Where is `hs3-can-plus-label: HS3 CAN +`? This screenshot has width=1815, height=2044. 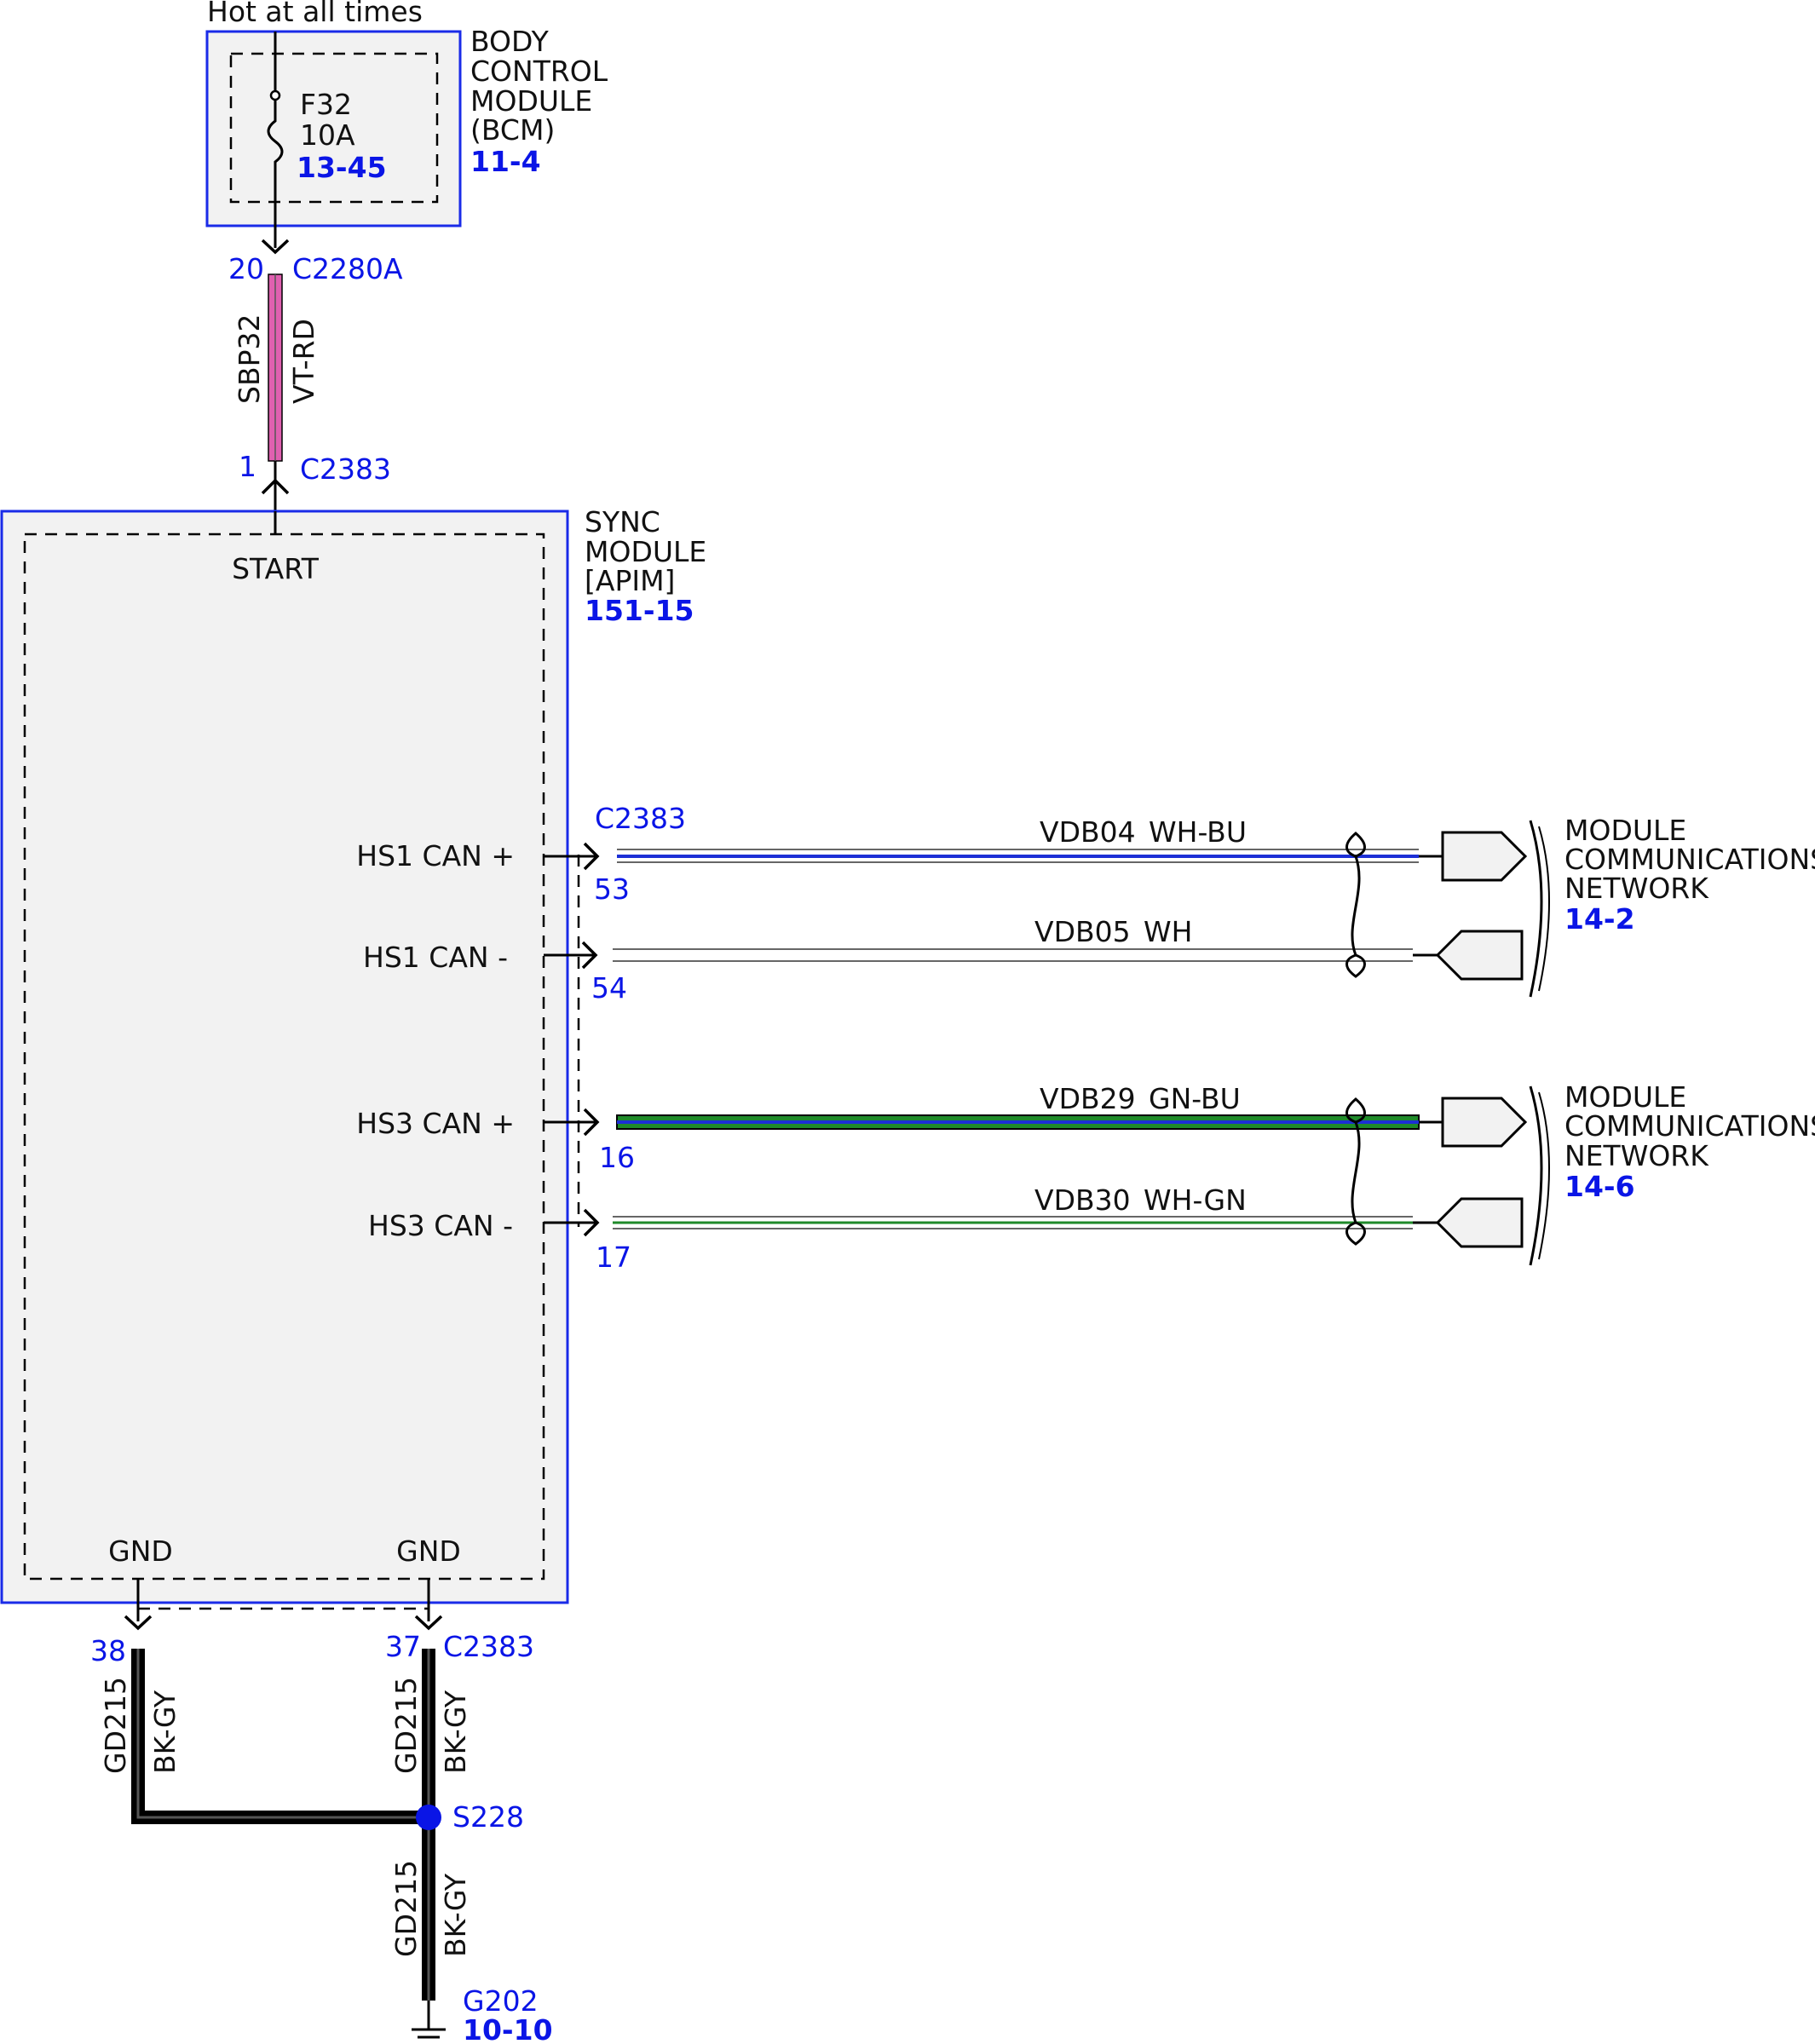 hs3-can-plus-label: HS3 CAN + is located at coordinates (435, 1123).